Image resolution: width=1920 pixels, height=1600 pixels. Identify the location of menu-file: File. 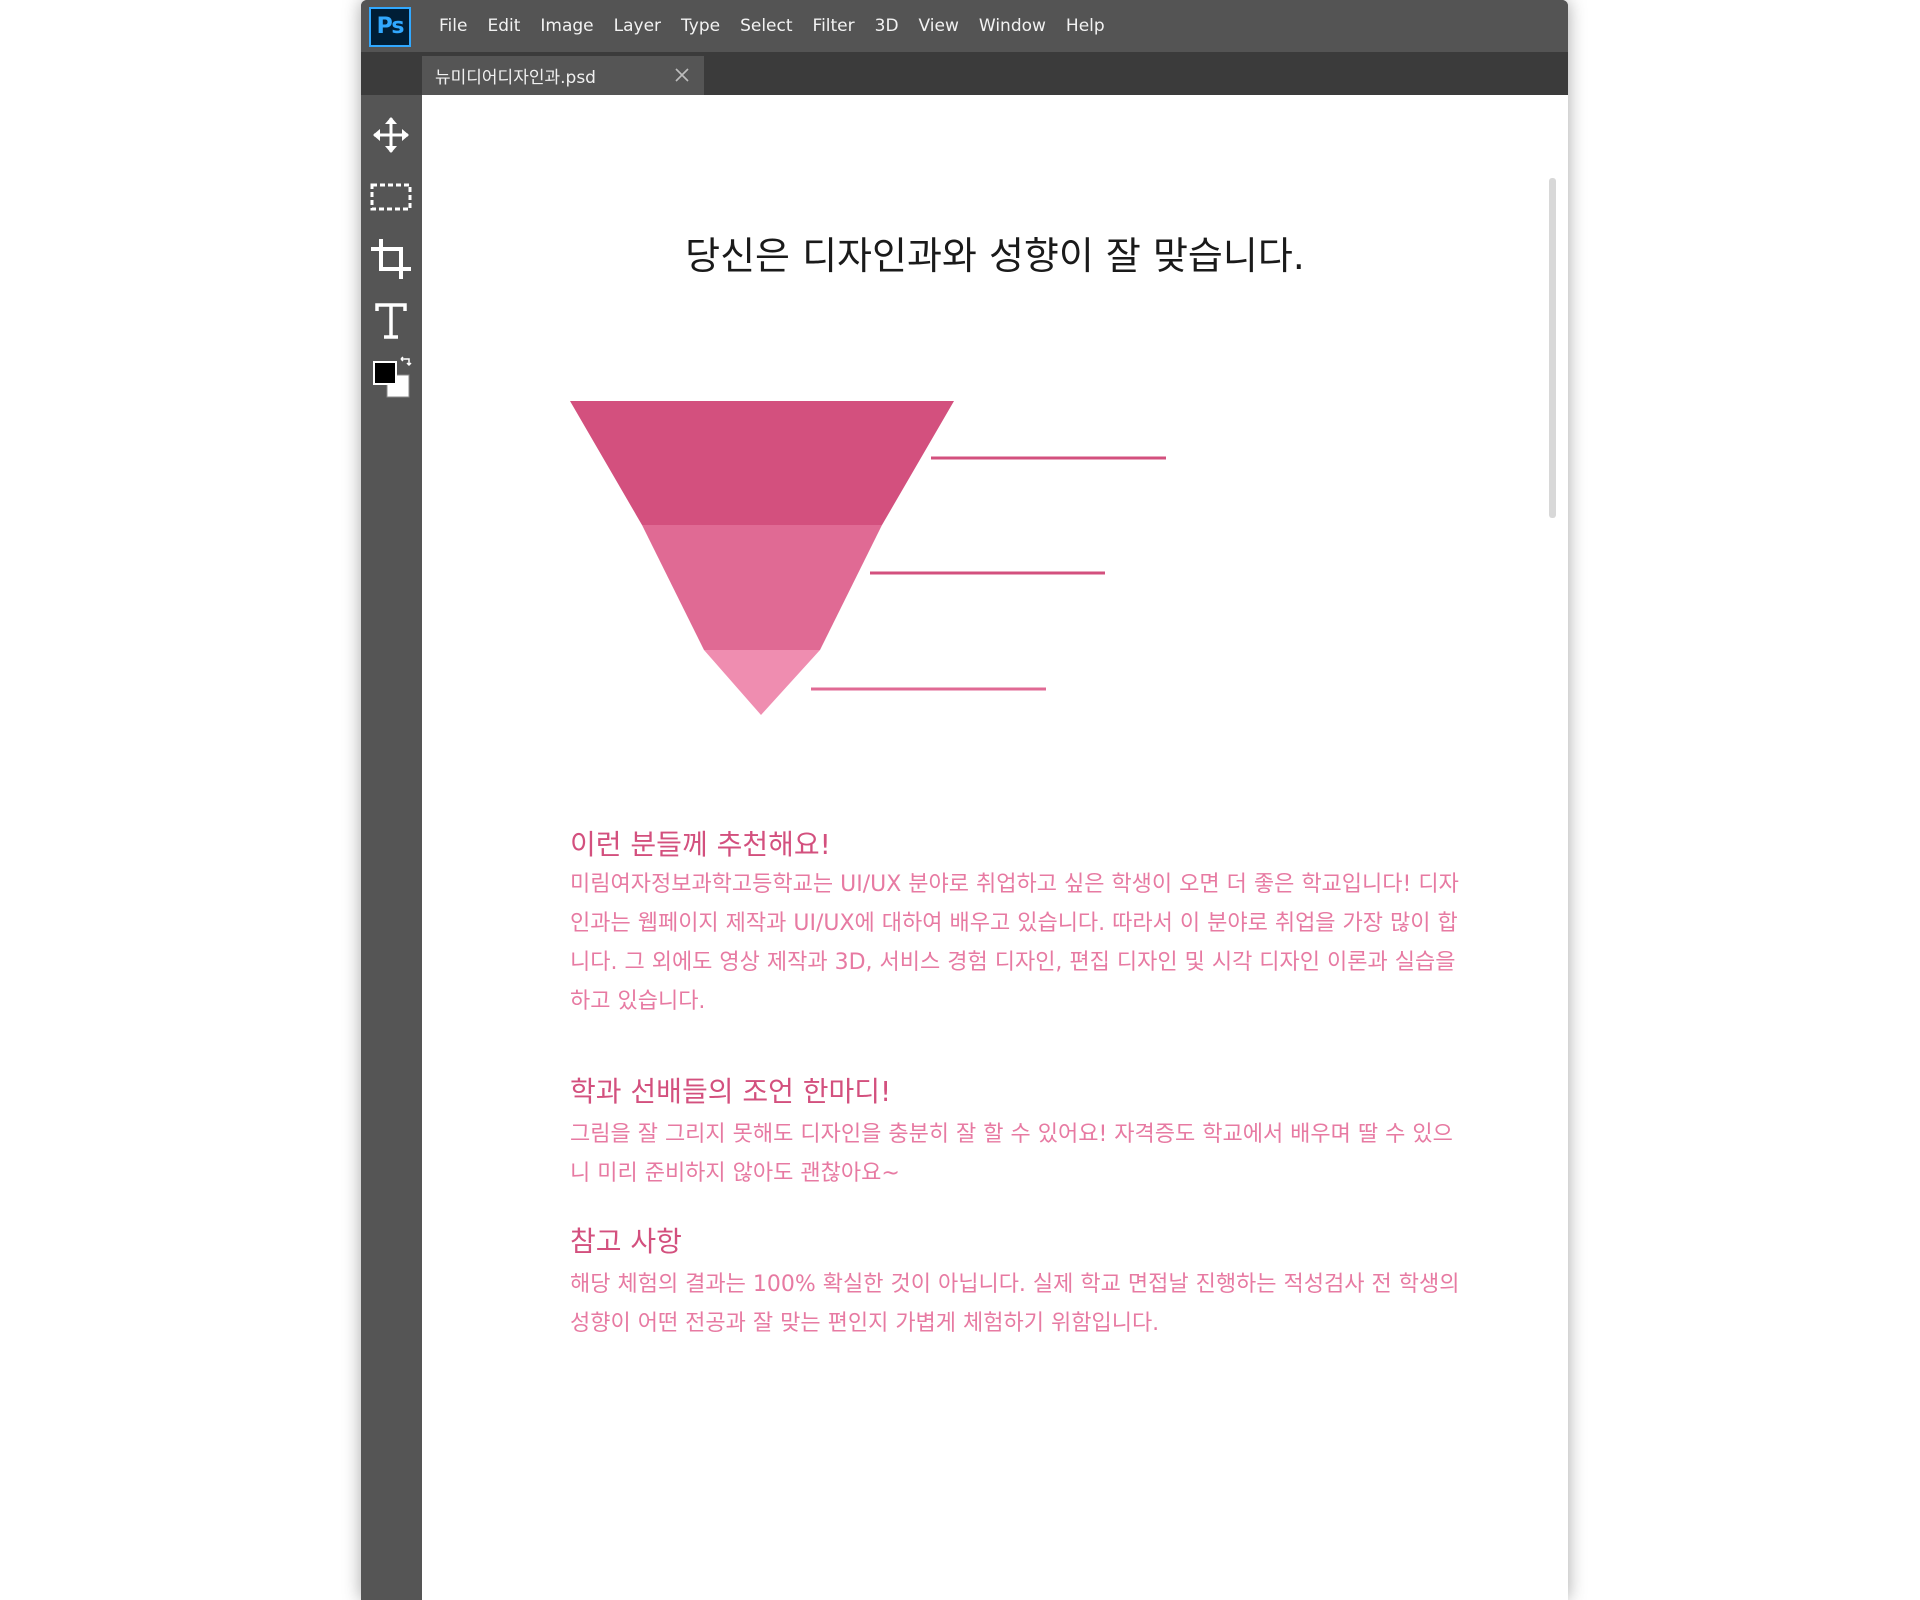
(453, 26).